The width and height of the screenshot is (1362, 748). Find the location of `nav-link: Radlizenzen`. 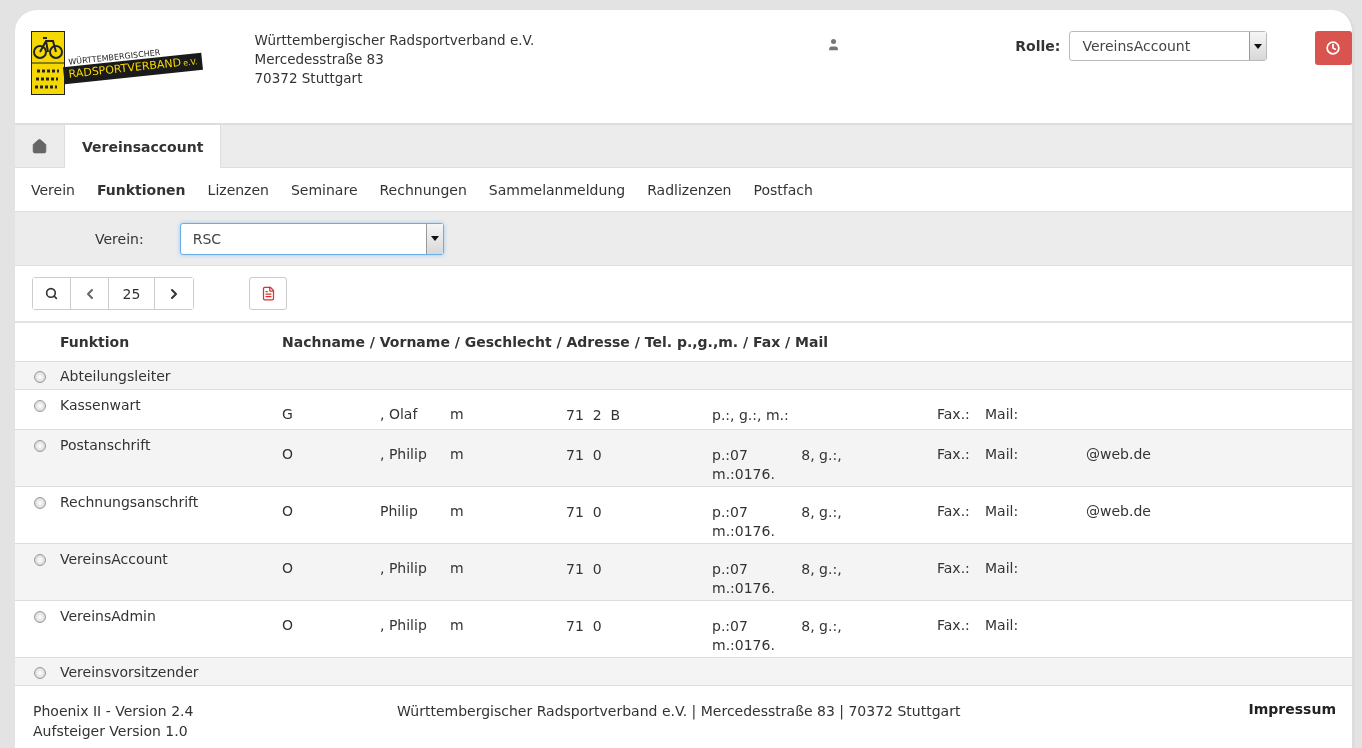

nav-link: Radlizenzen is located at coordinates (689, 189).